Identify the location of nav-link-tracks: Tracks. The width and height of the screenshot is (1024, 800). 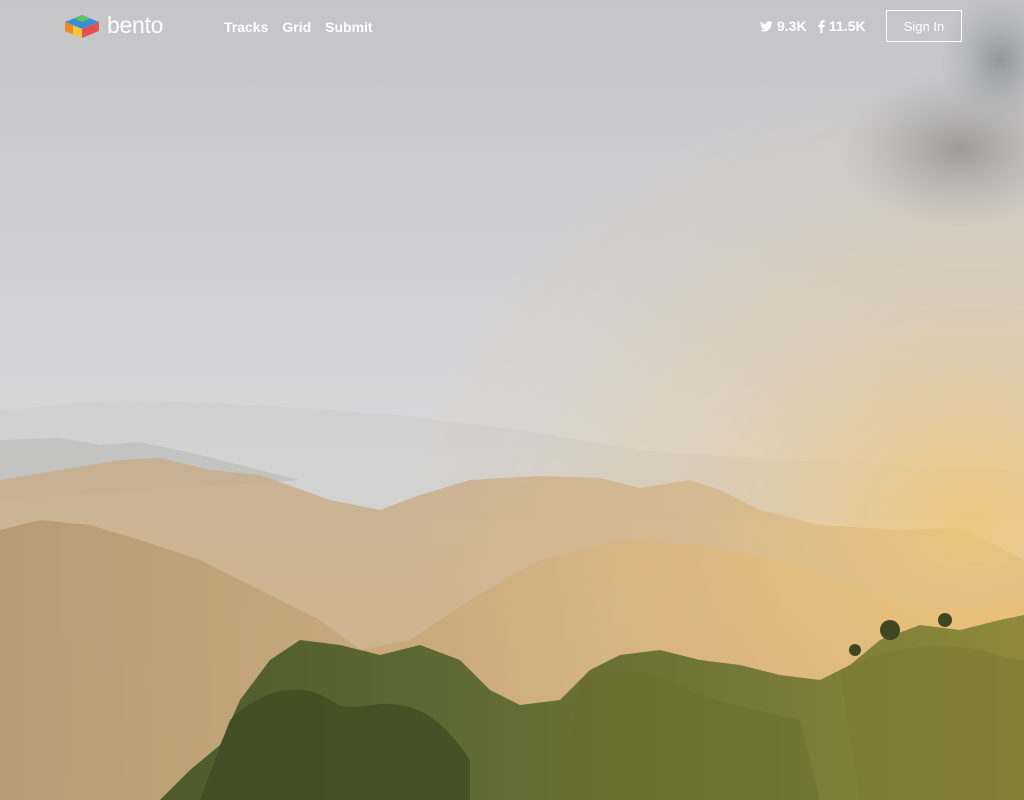
(246, 27).